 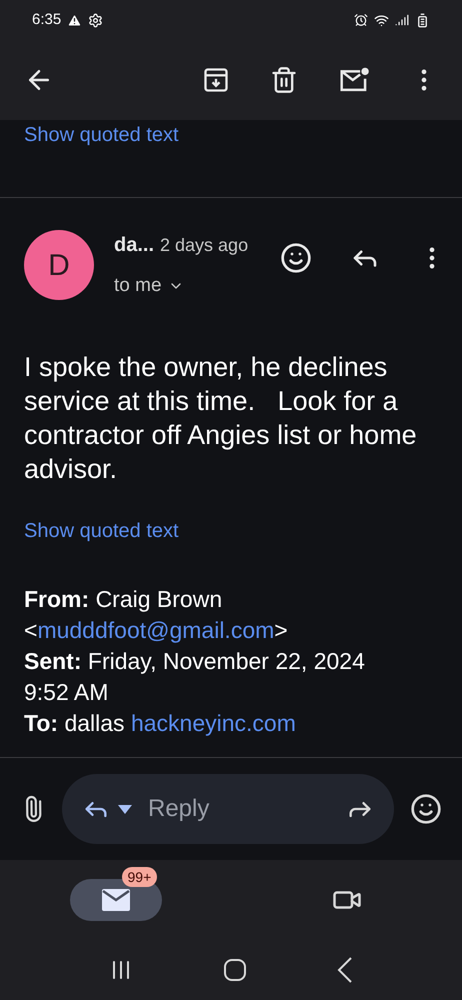 I want to click on warning-icon, so click(x=74, y=20).